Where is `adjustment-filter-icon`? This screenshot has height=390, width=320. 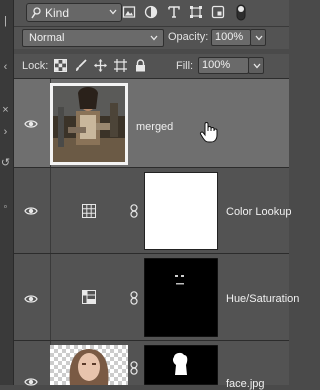 adjustment-filter-icon is located at coordinates (151, 12).